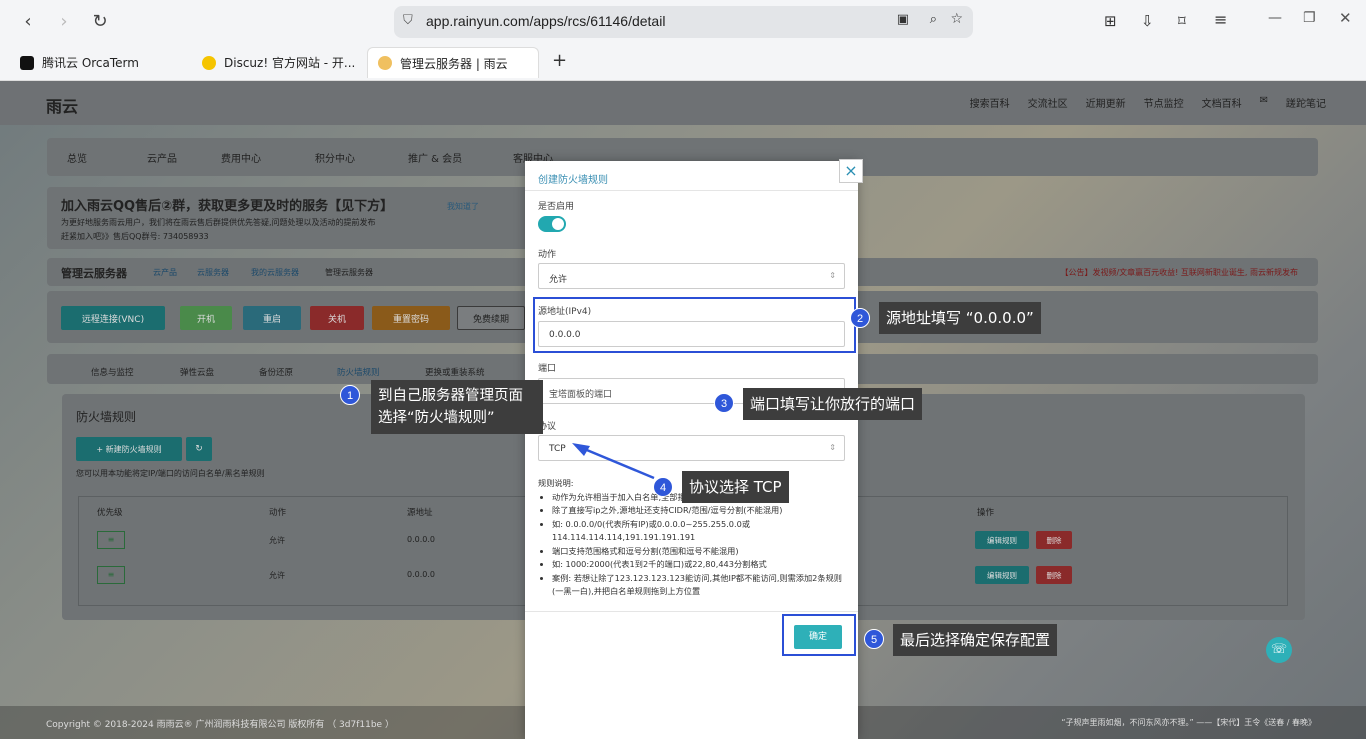 The height and width of the screenshot is (739, 1366). Describe the element at coordinates (960, 318) in the screenshot. I see `annotation-2: 源地址填写 “0.0.0.0”` at that location.